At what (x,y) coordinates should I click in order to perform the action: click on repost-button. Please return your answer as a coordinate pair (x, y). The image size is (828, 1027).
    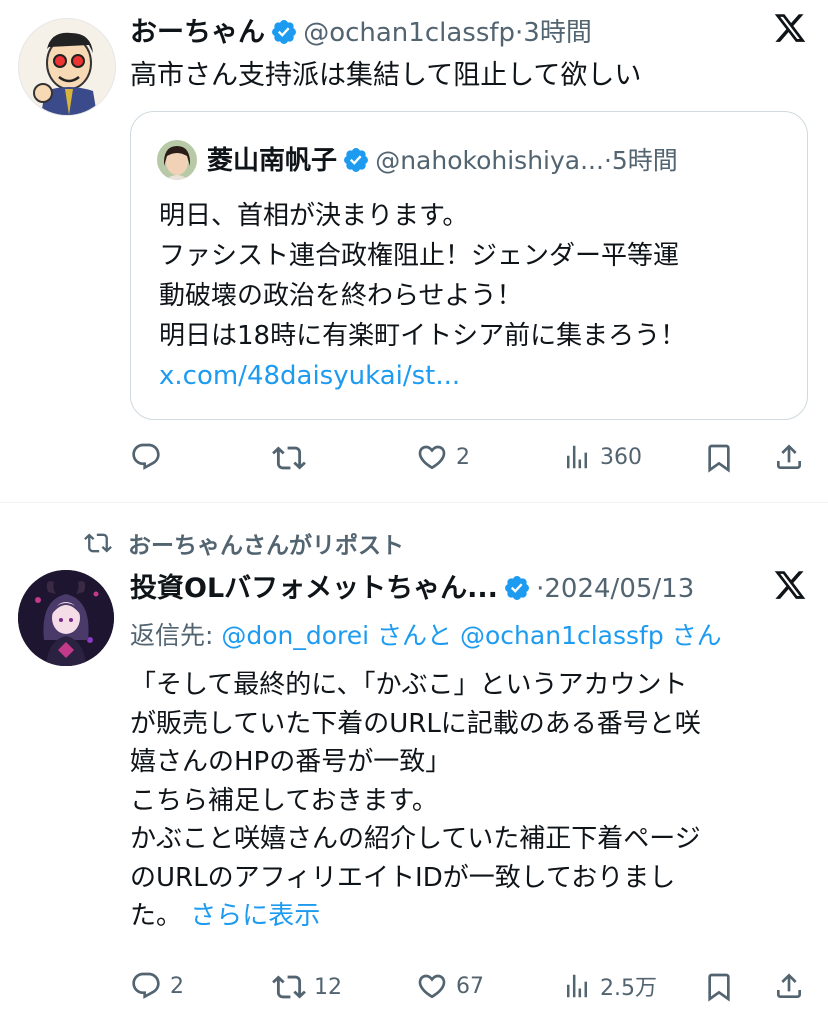
    Looking at the image, I should click on (293, 458).